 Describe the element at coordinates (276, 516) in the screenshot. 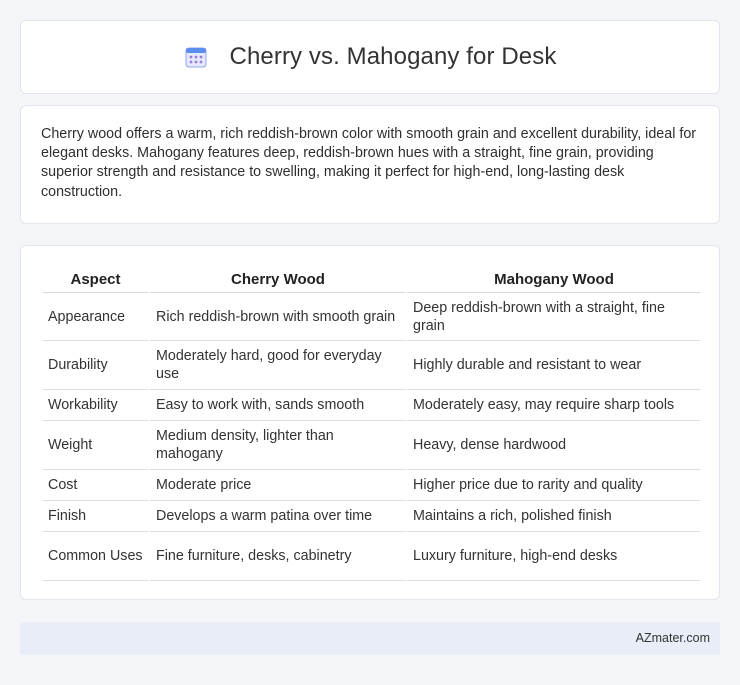

I see `row-cherry-cell: Develops a warm patina over time` at that location.